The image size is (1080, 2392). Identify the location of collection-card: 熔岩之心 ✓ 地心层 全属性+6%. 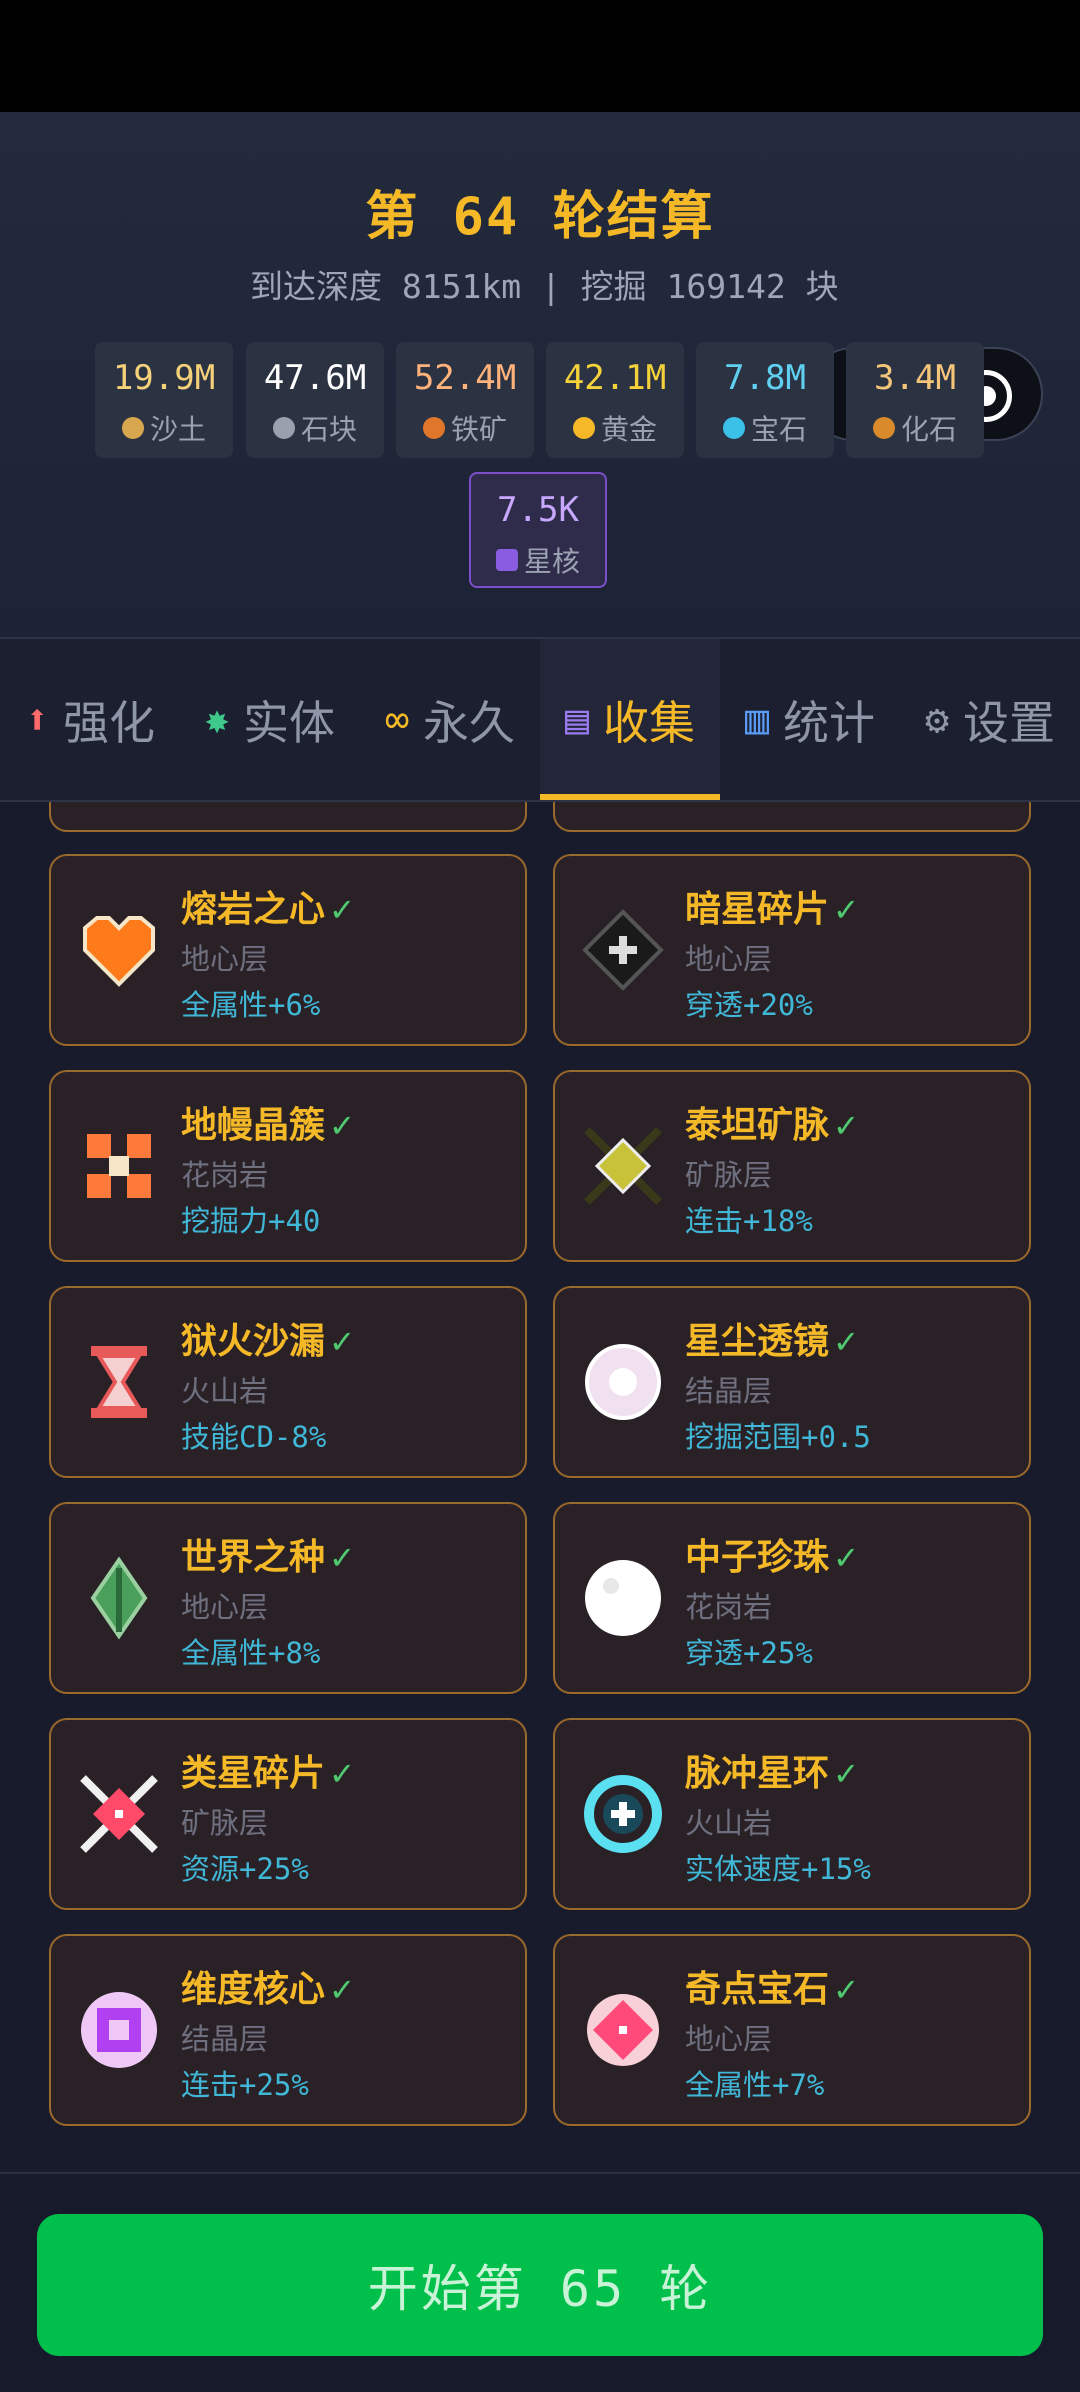
(288, 950).